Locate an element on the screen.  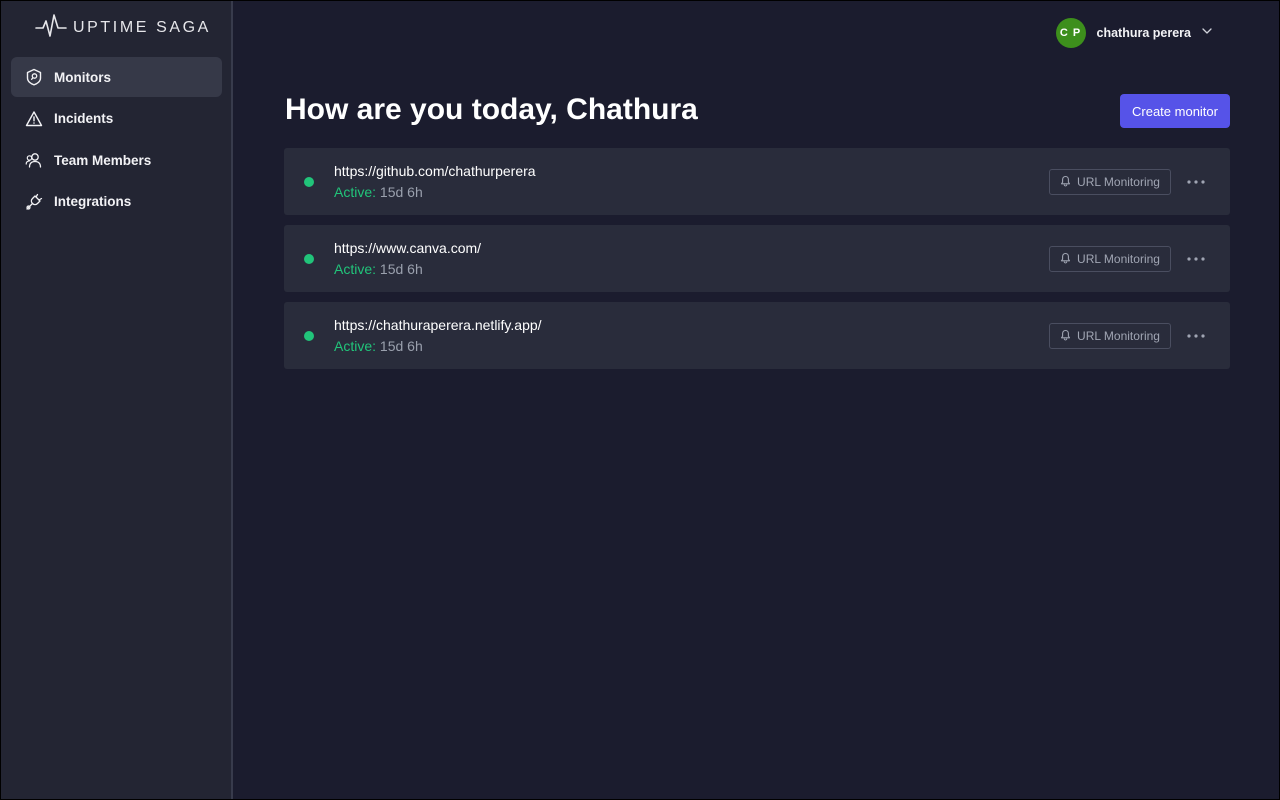
page-title: How are you today, Chathura is located at coordinates (491, 109).